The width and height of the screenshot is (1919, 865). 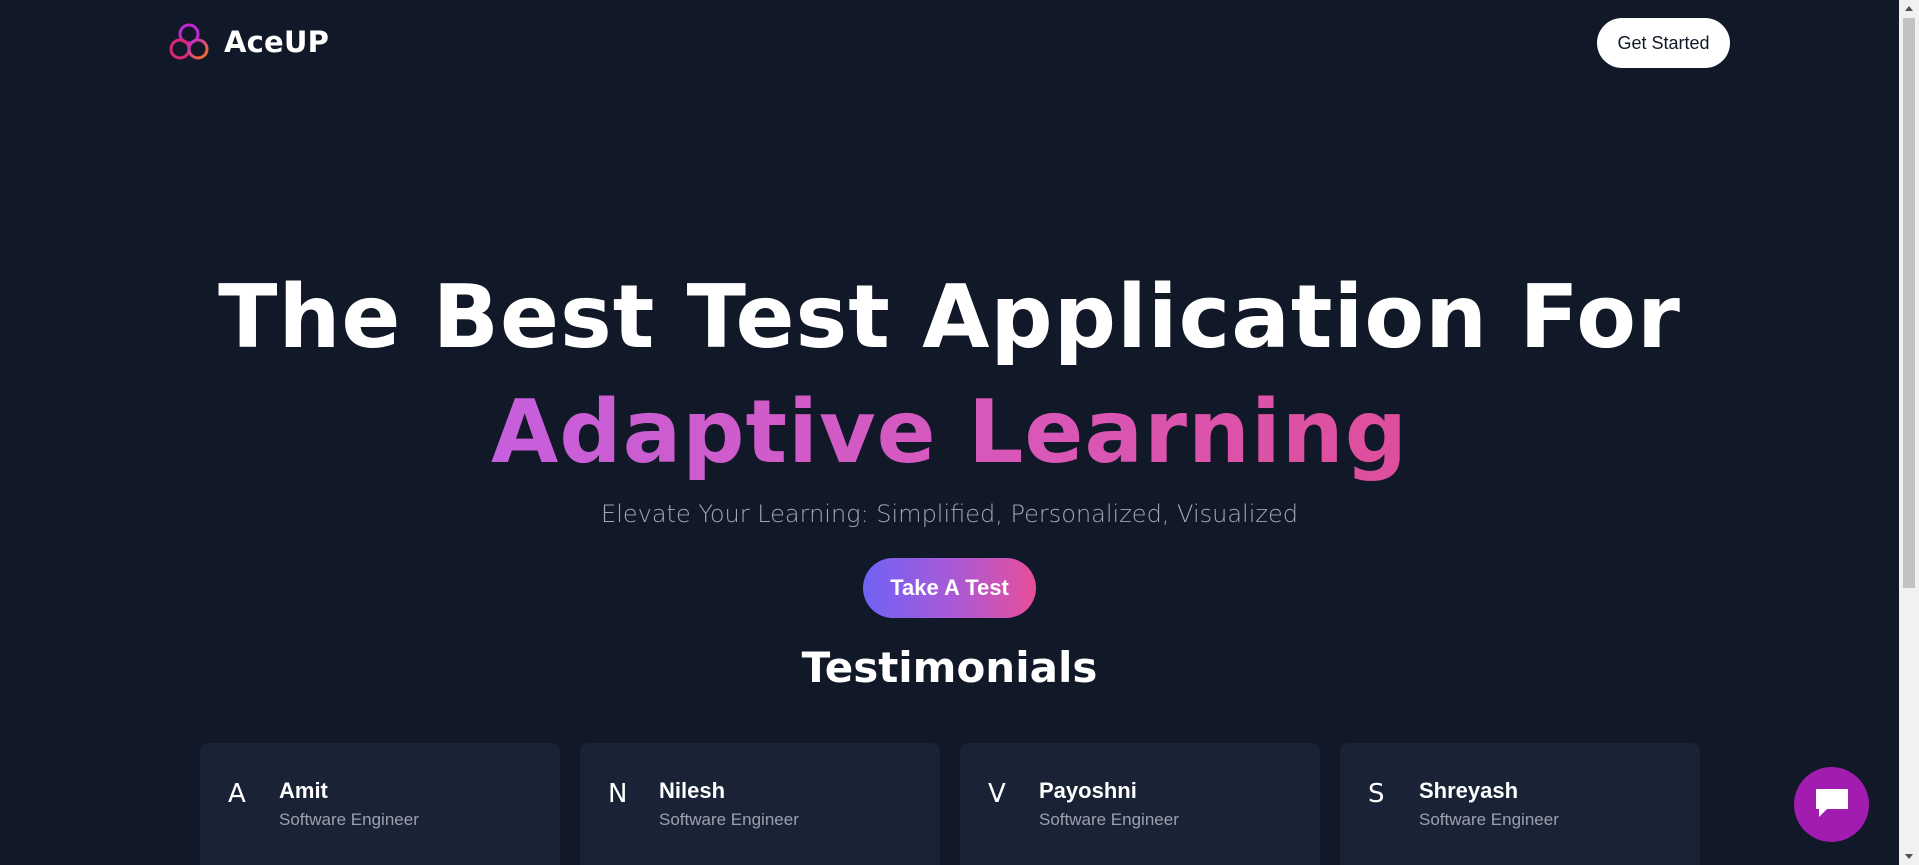 I want to click on testimonial-card: A Amit Software Engineer, so click(x=380, y=804).